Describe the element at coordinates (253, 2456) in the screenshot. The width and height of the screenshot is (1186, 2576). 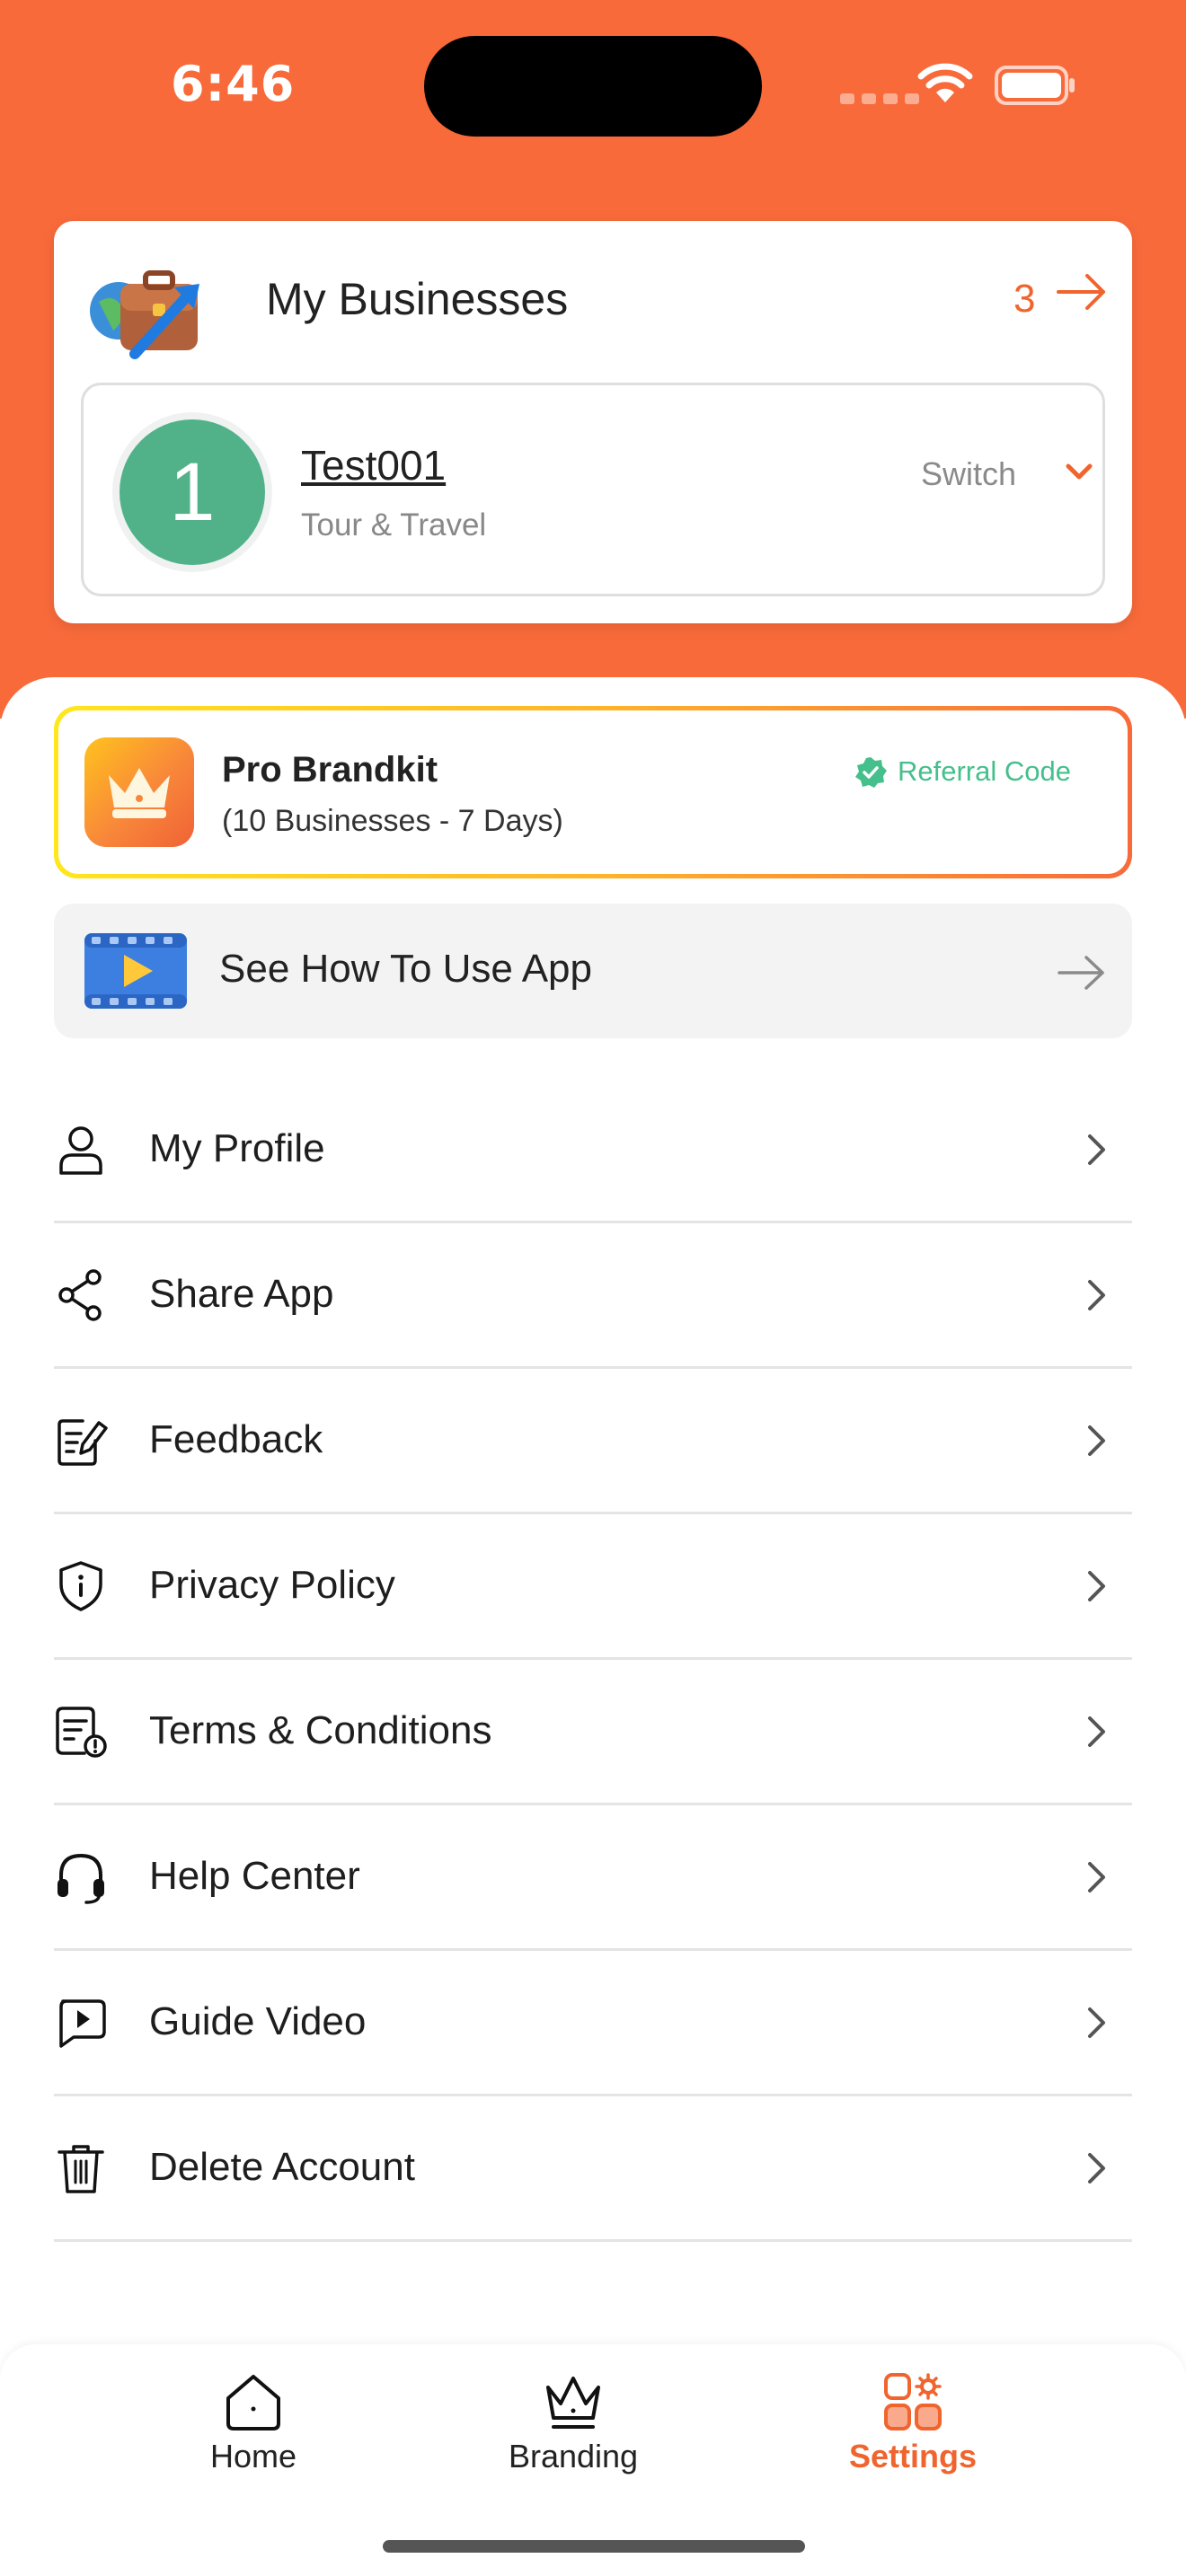
I see `nav-label: Home` at that location.